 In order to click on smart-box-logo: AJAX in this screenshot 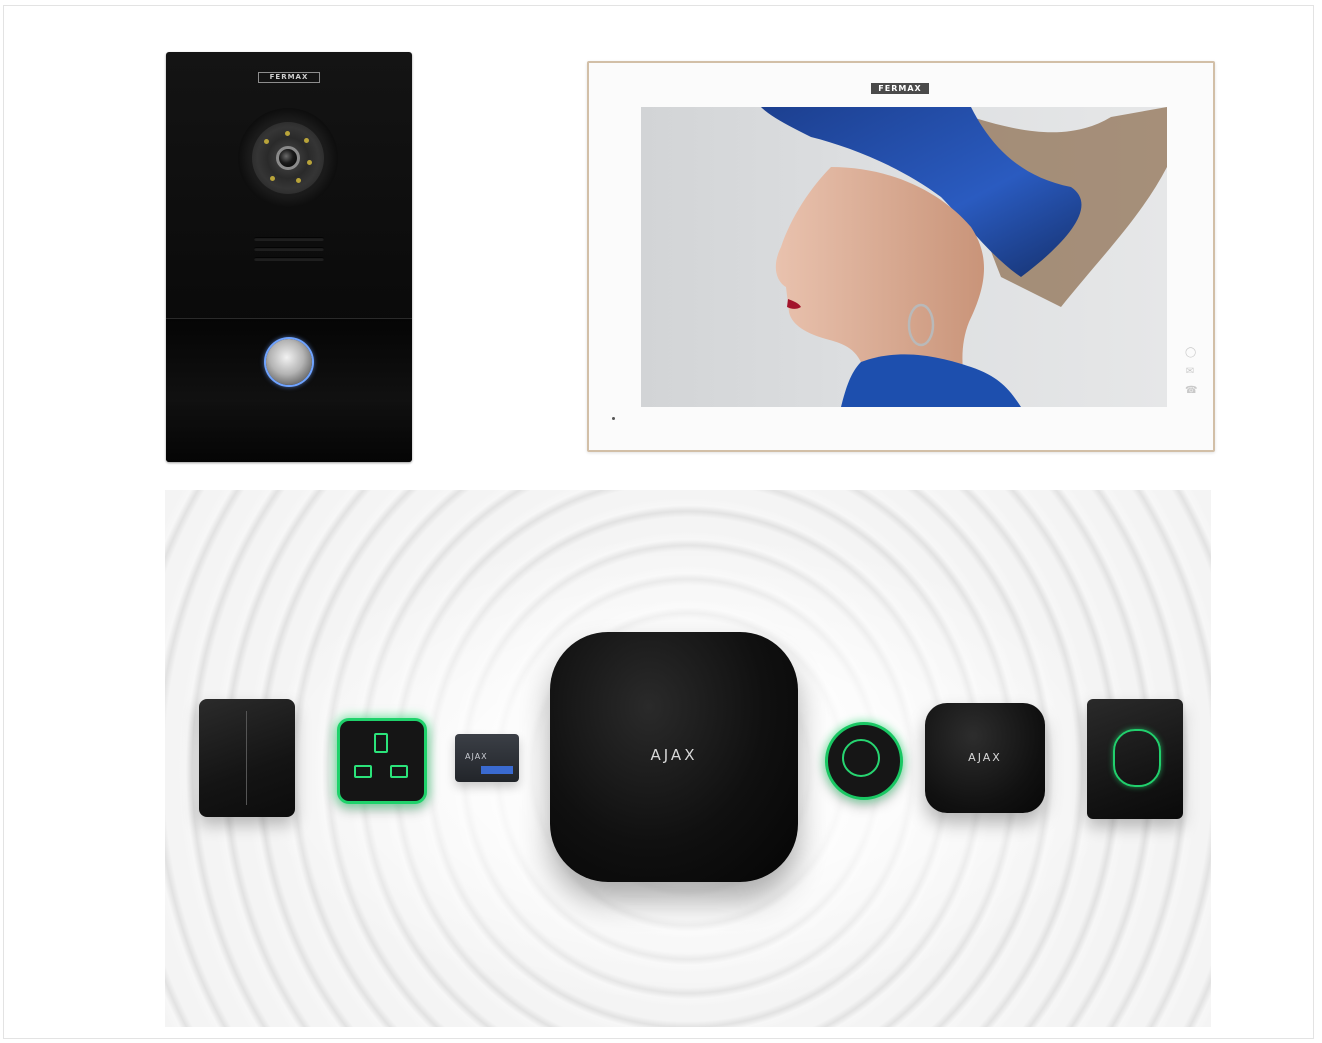, I will do `click(985, 757)`.